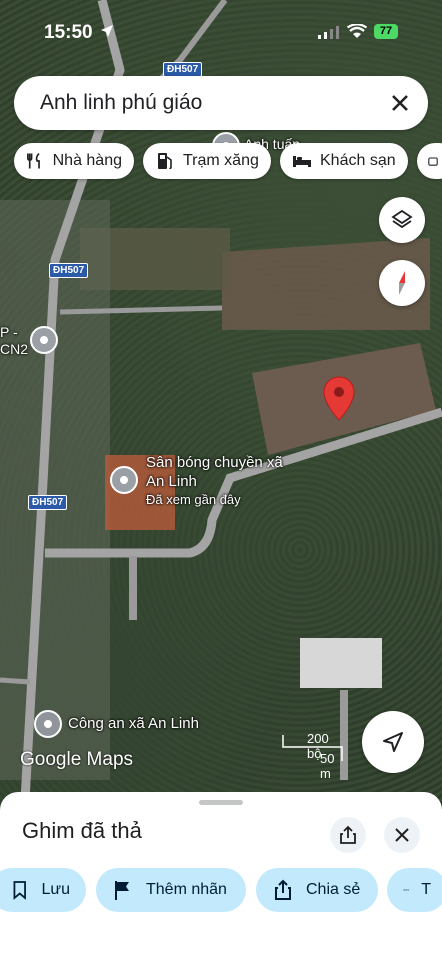 The width and height of the screenshot is (442, 960). What do you see at coordinates (406, 890) in the screenshot?
I see `more-icon` at bounding box center [406, 890].